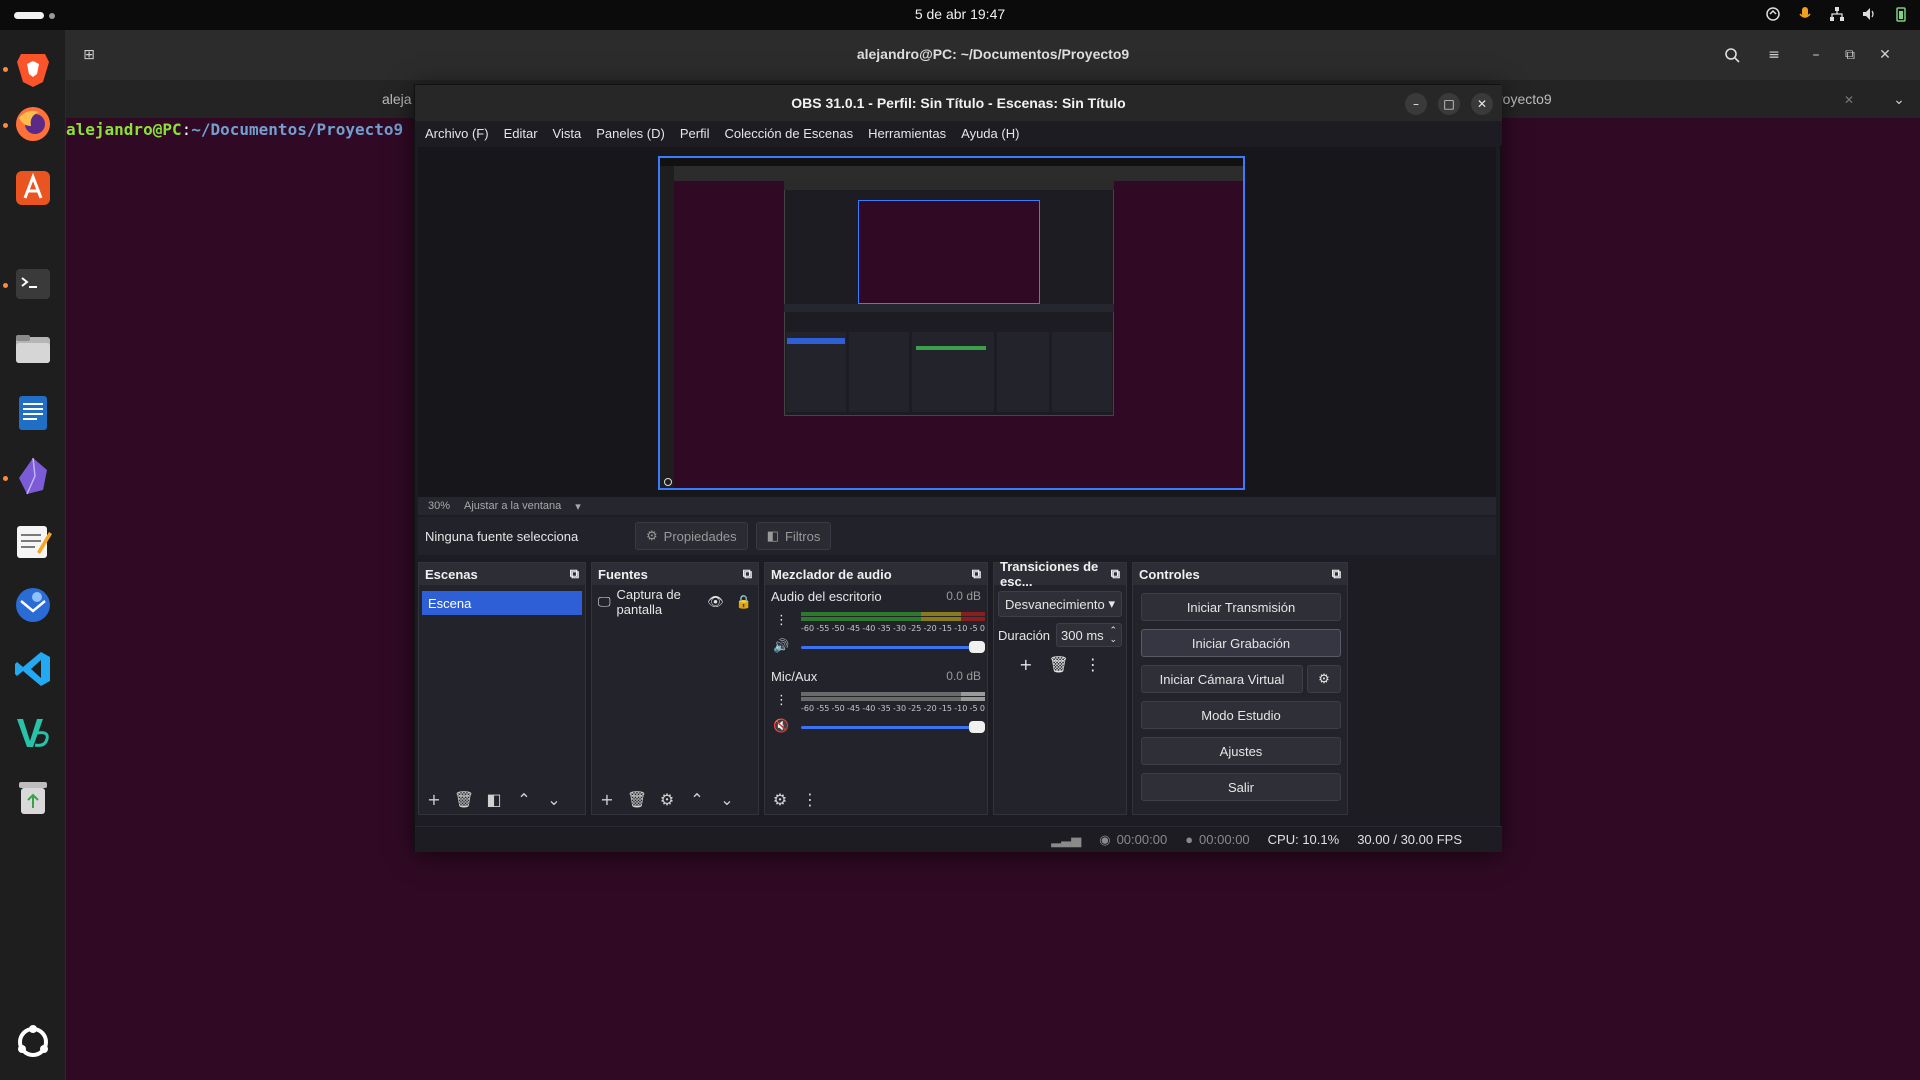 Image resolution: width=1920 pixels, height=1080 pixels. What do you see at coordinates (439, 506) in the screenshot?
I see `zoom-level: 30%` at bounding box center [439, 506].